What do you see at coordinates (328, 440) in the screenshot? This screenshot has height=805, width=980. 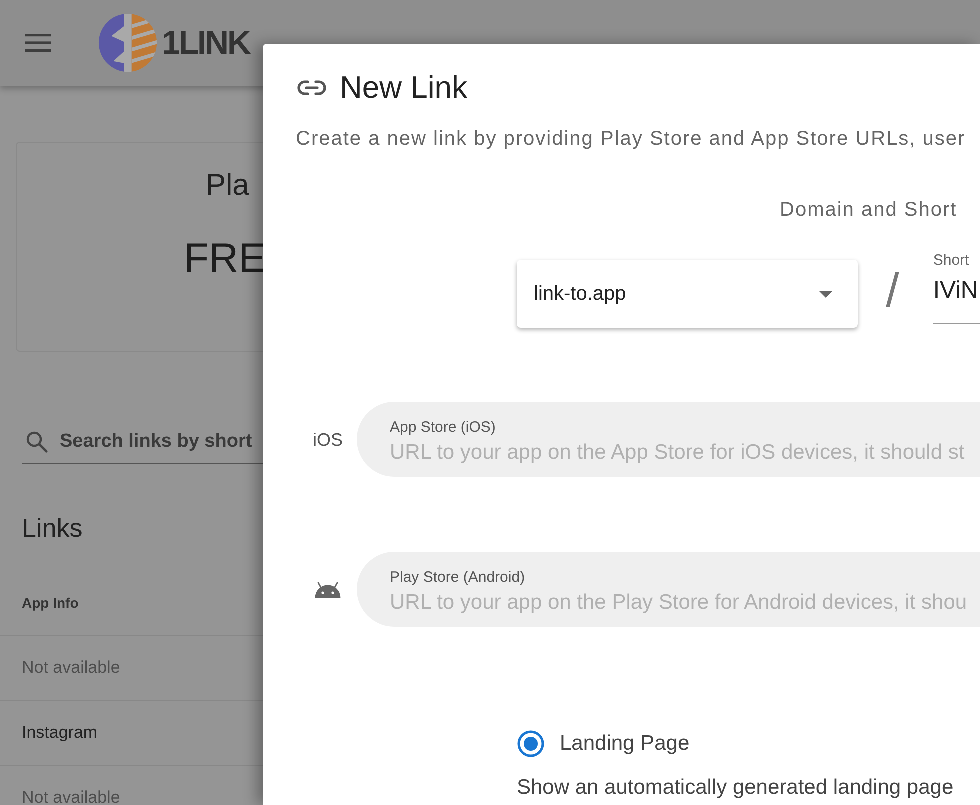 I see `platform-label: iOS` at bounding box center [328, 440].